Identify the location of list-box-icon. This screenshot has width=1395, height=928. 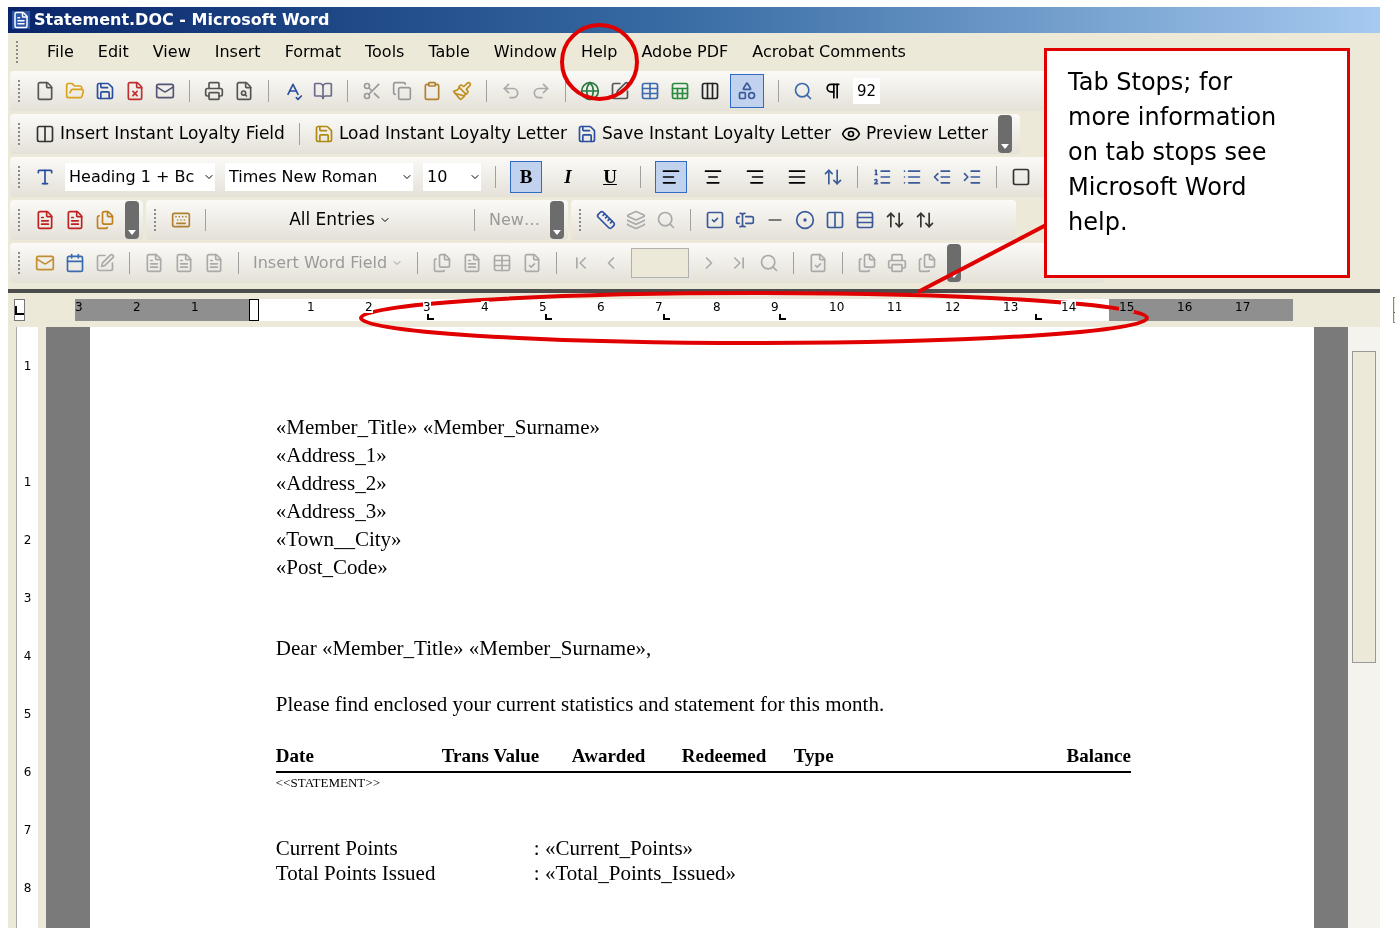
(864, 220).